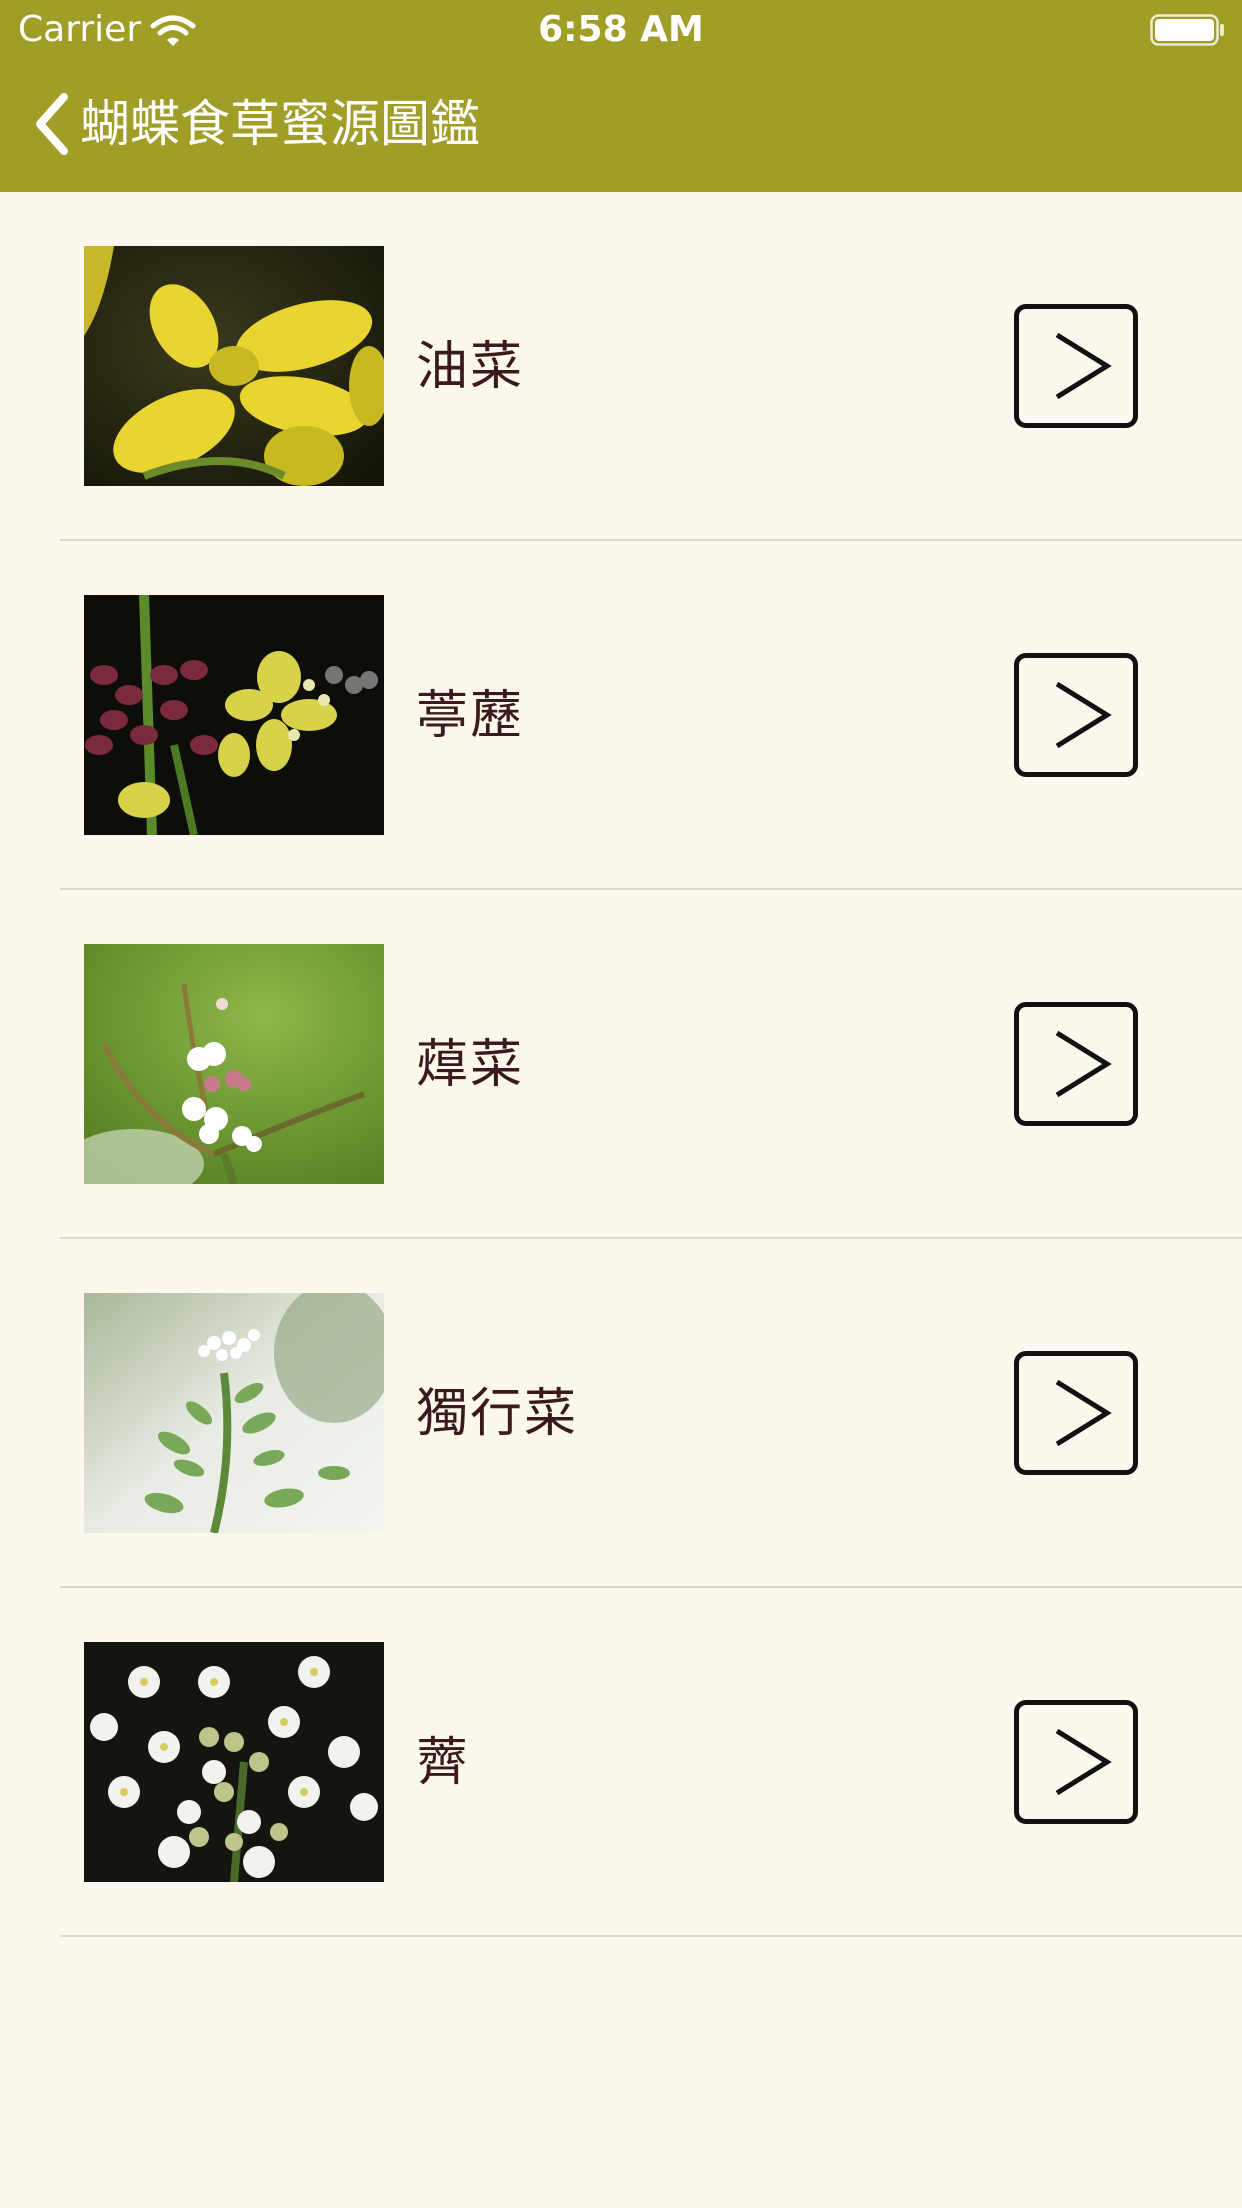 The image size is (1242, 2208). I want to click on battery-icon, so click(1187, 30).